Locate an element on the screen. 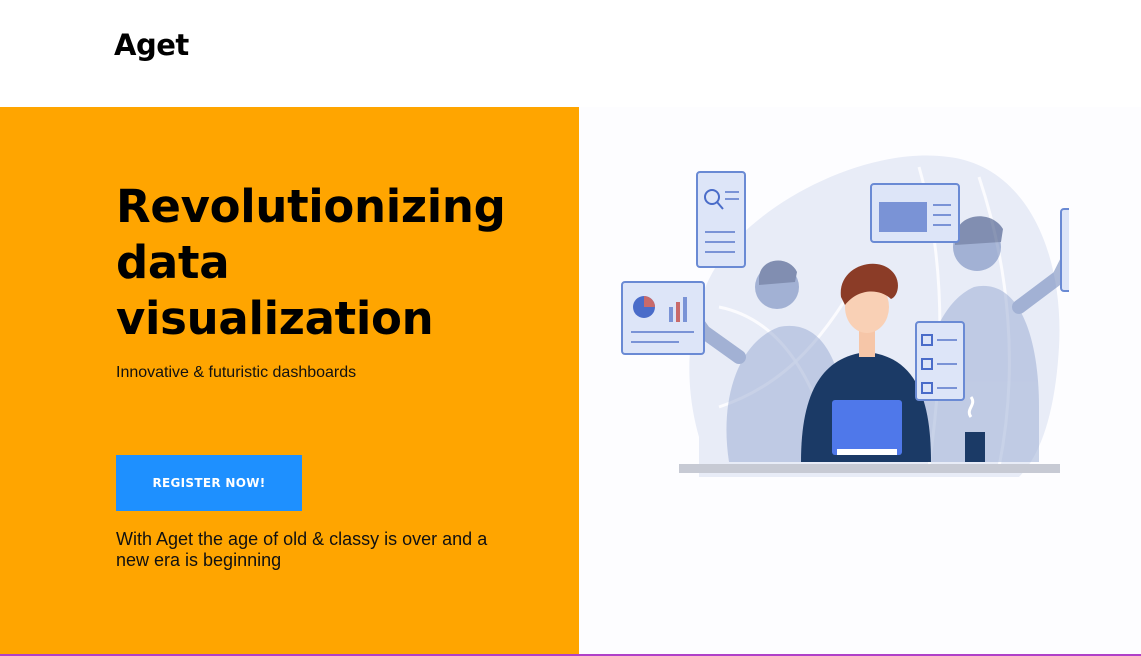  hero-title: Revolutionizing data visualization is located at coordinates (311, 262).